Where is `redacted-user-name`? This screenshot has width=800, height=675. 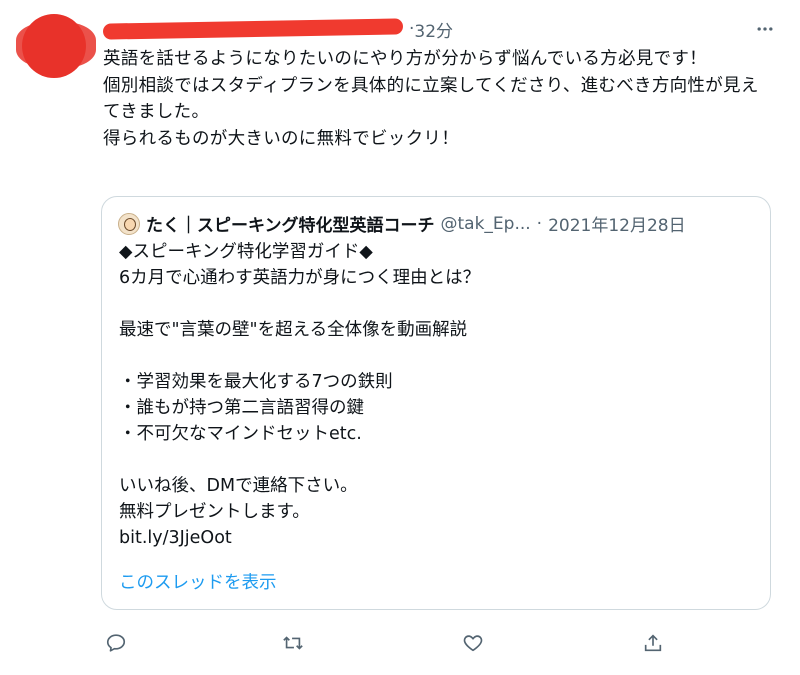 redacted-user-name is located at coordinates (253, 29).